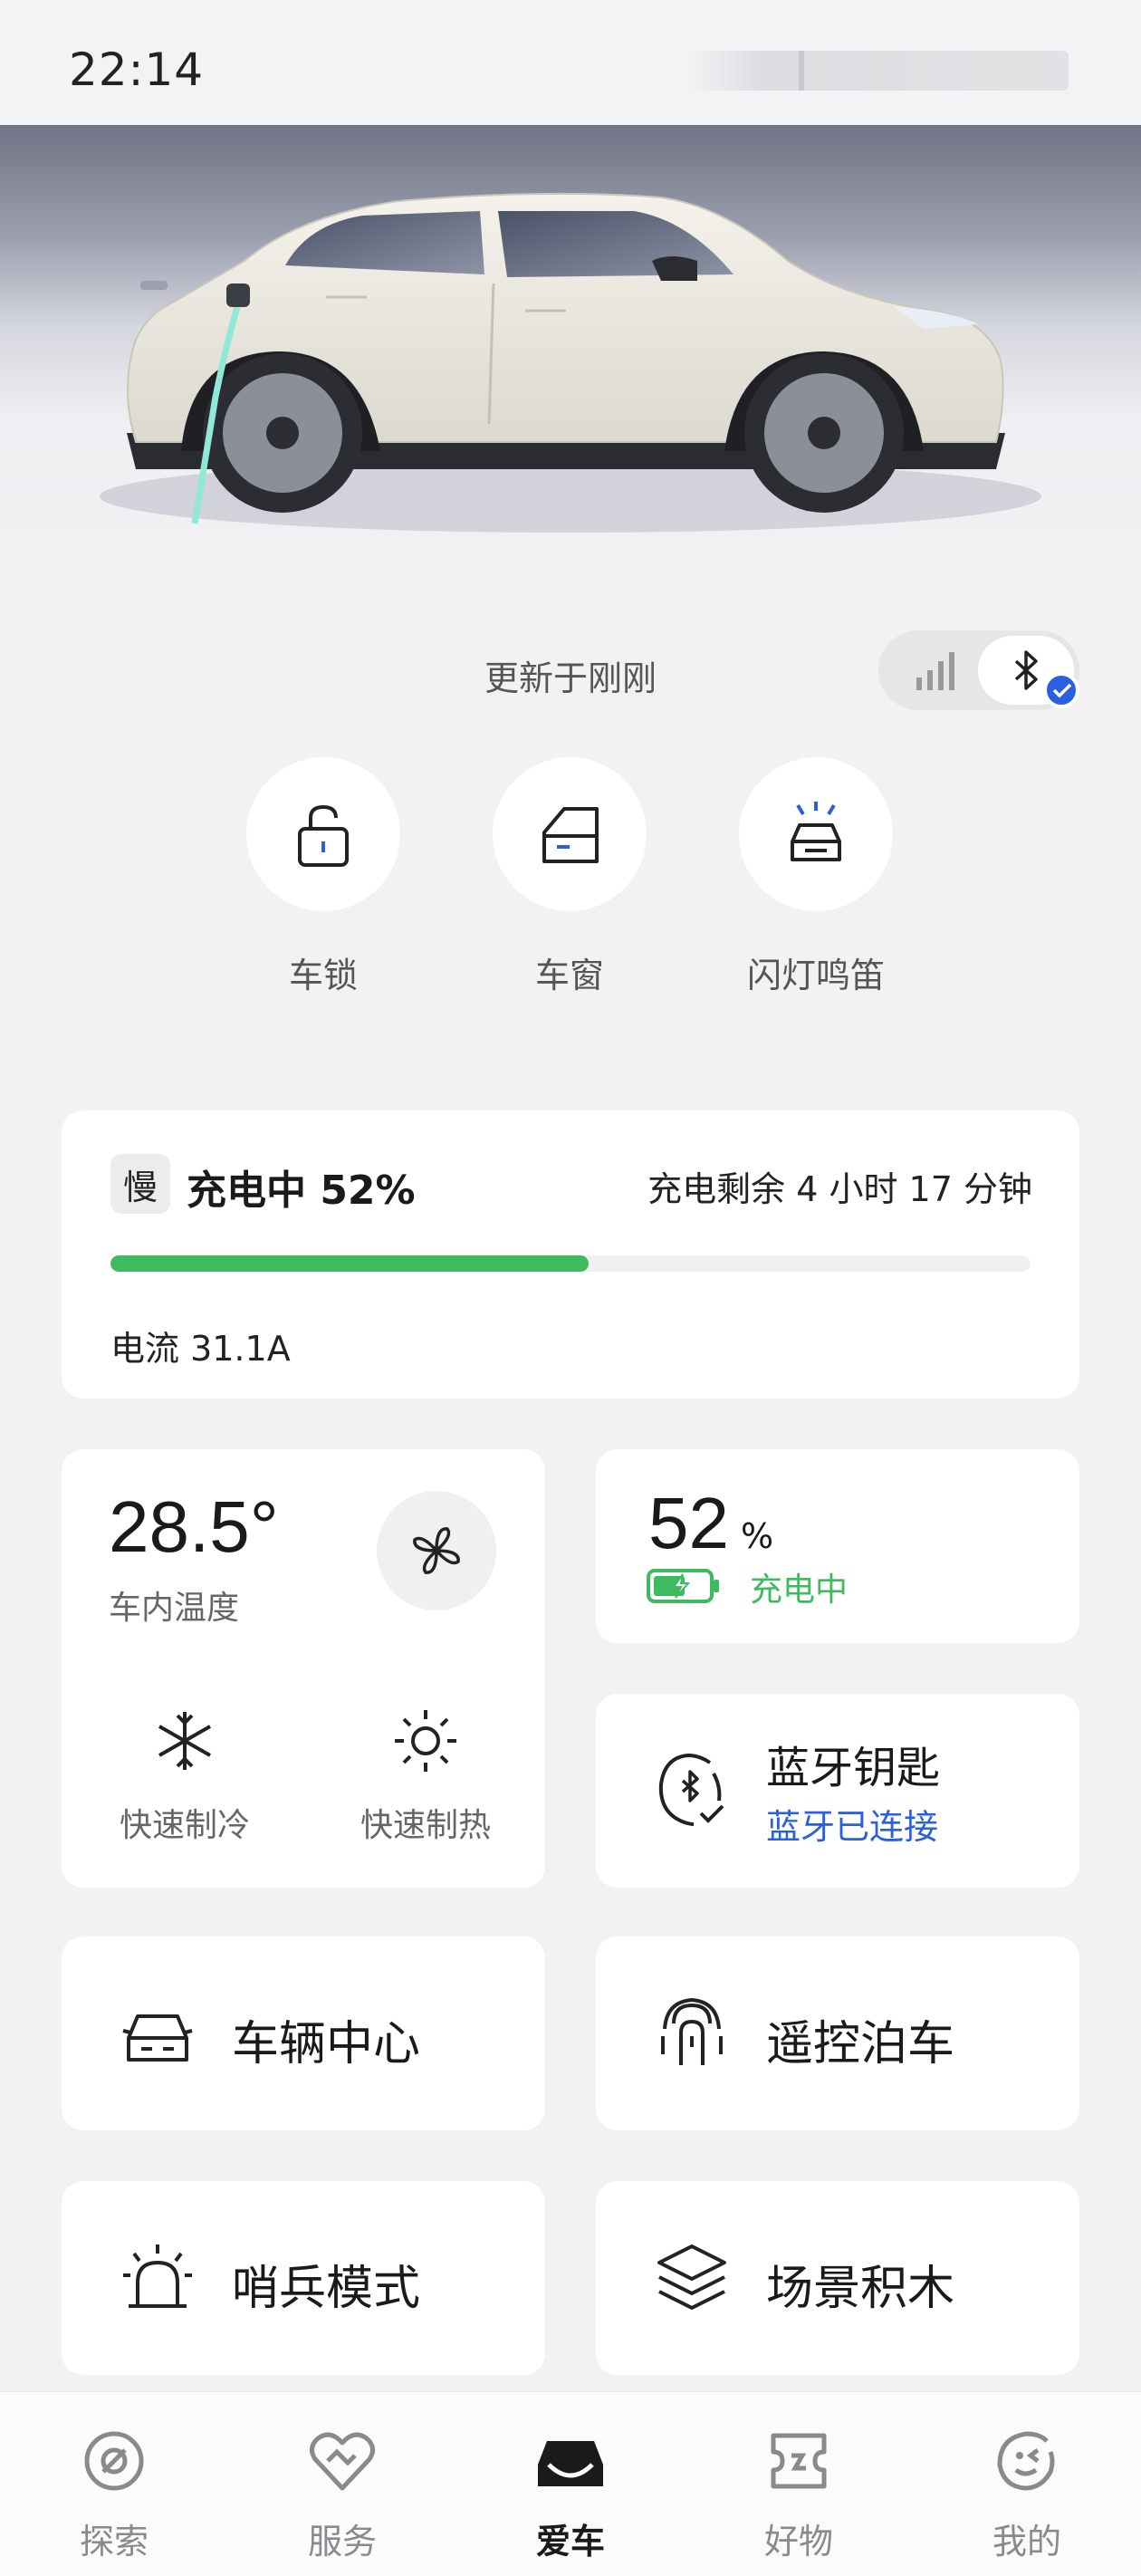  Describe the element at coordinates (878, 71) in the screenshot. I see `status-icons-blurred` at that location.